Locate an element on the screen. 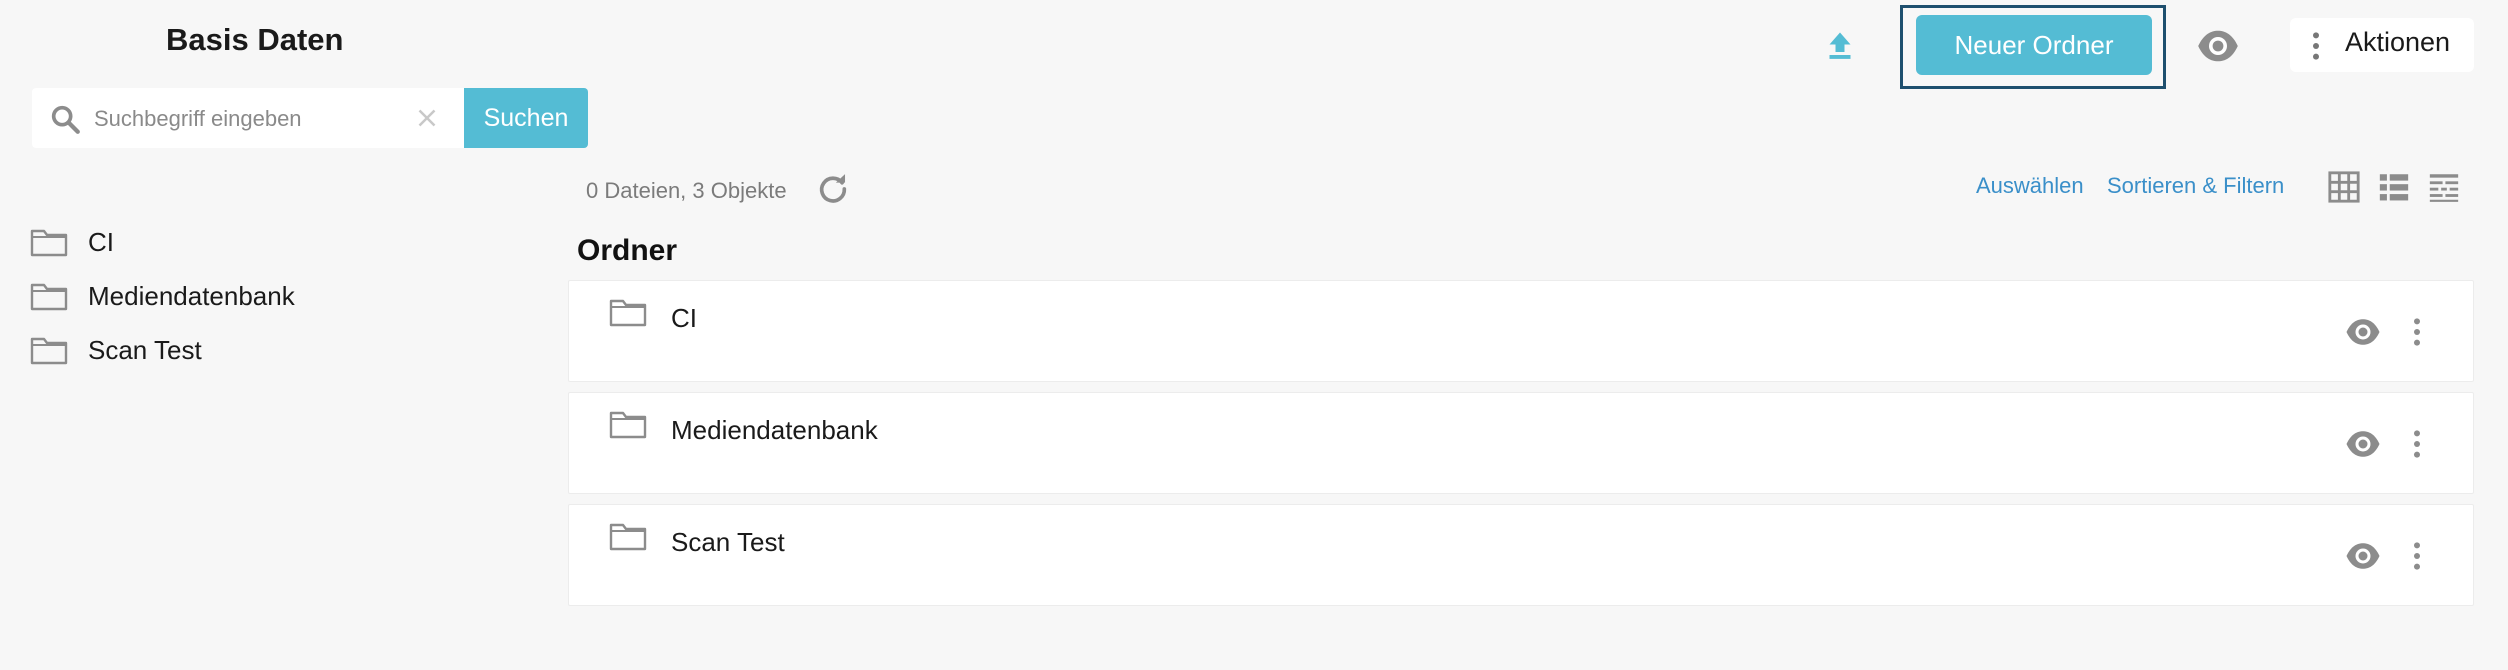  sort-filter-link: Sortieren & Filtern is located at coordinates (2195, 186).